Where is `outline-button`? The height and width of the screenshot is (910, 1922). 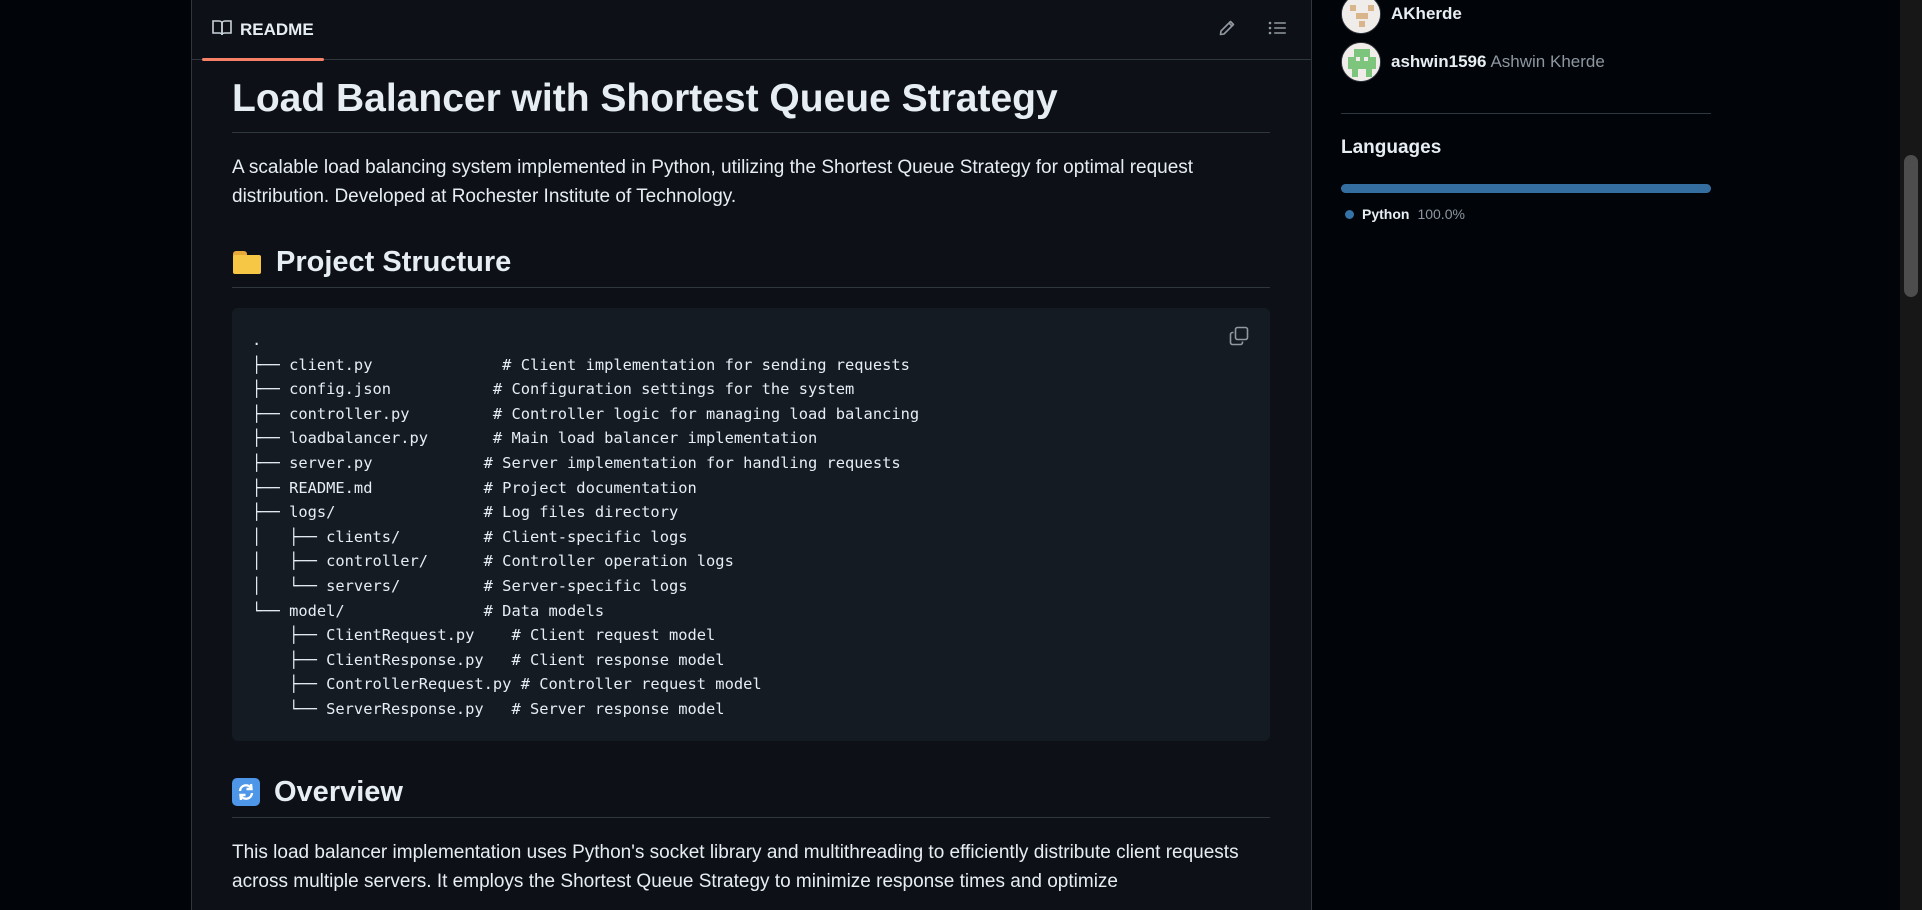 outline-button is located at coordinates (1277, 30).